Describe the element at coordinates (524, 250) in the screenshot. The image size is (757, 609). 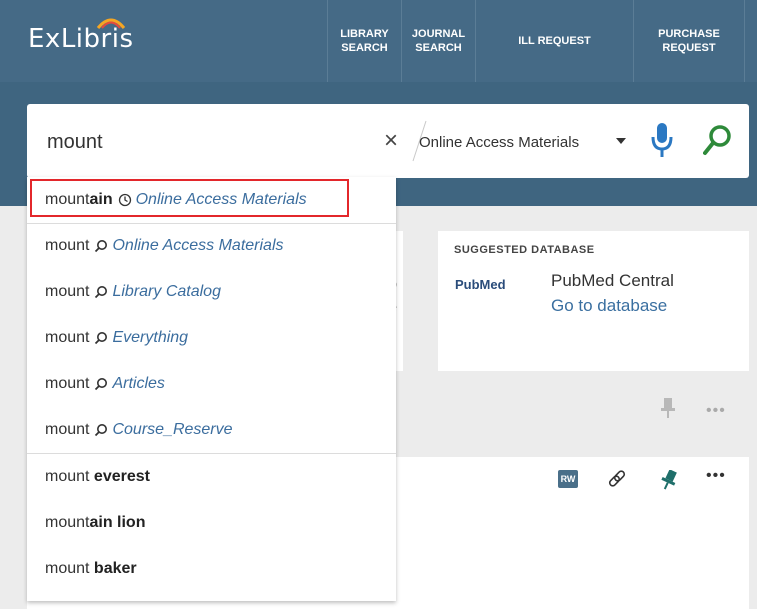
I see `suggested-database-title: SUGGESTED DATABASE` at that location.